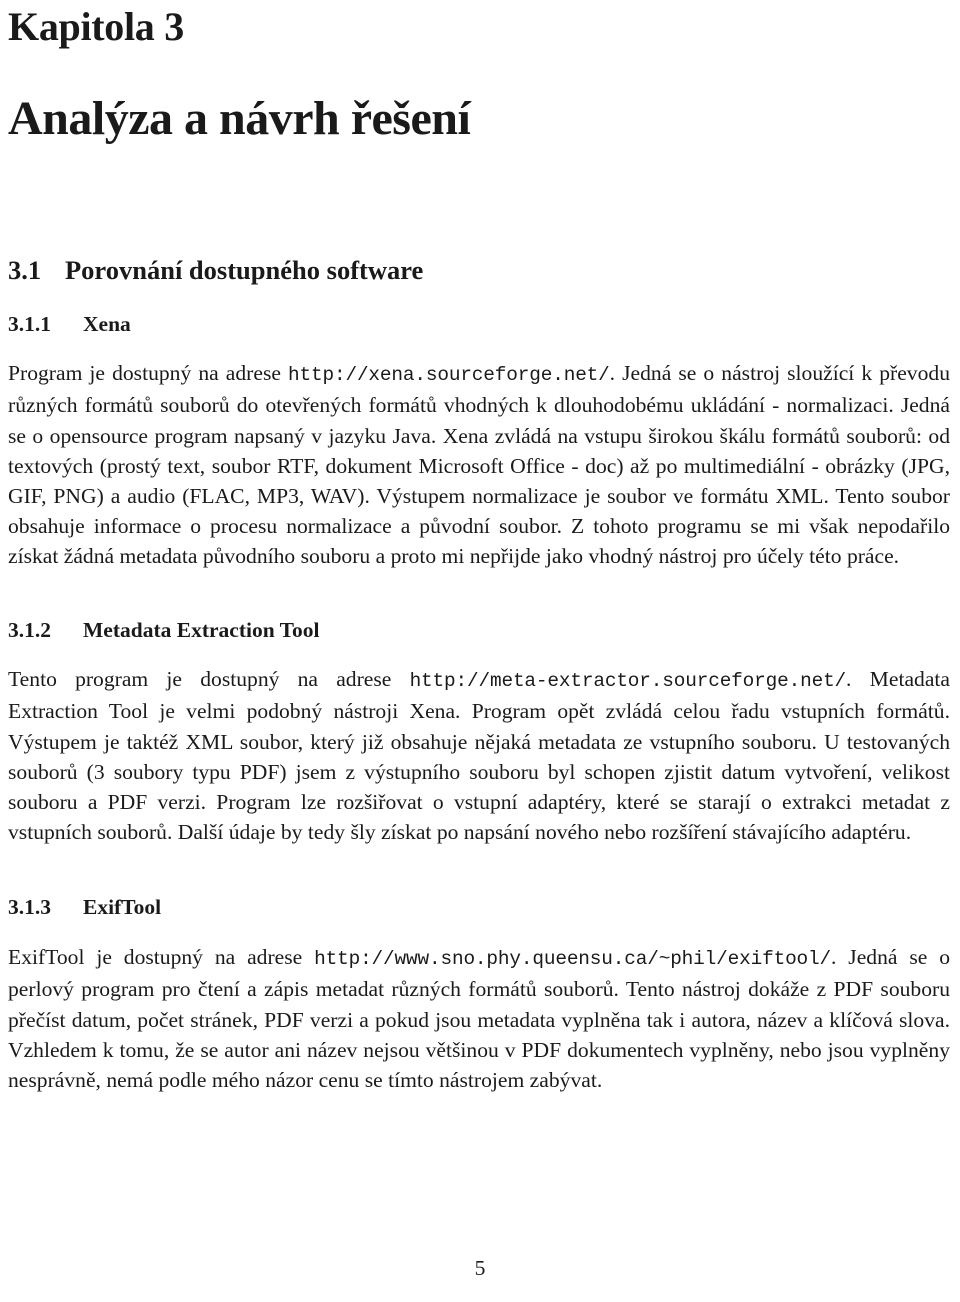  Describe the element at coordinates (209, 679) in the screenshot. I see `paragraph-met-lead: Tento program je dostupný na adrese` at that location.